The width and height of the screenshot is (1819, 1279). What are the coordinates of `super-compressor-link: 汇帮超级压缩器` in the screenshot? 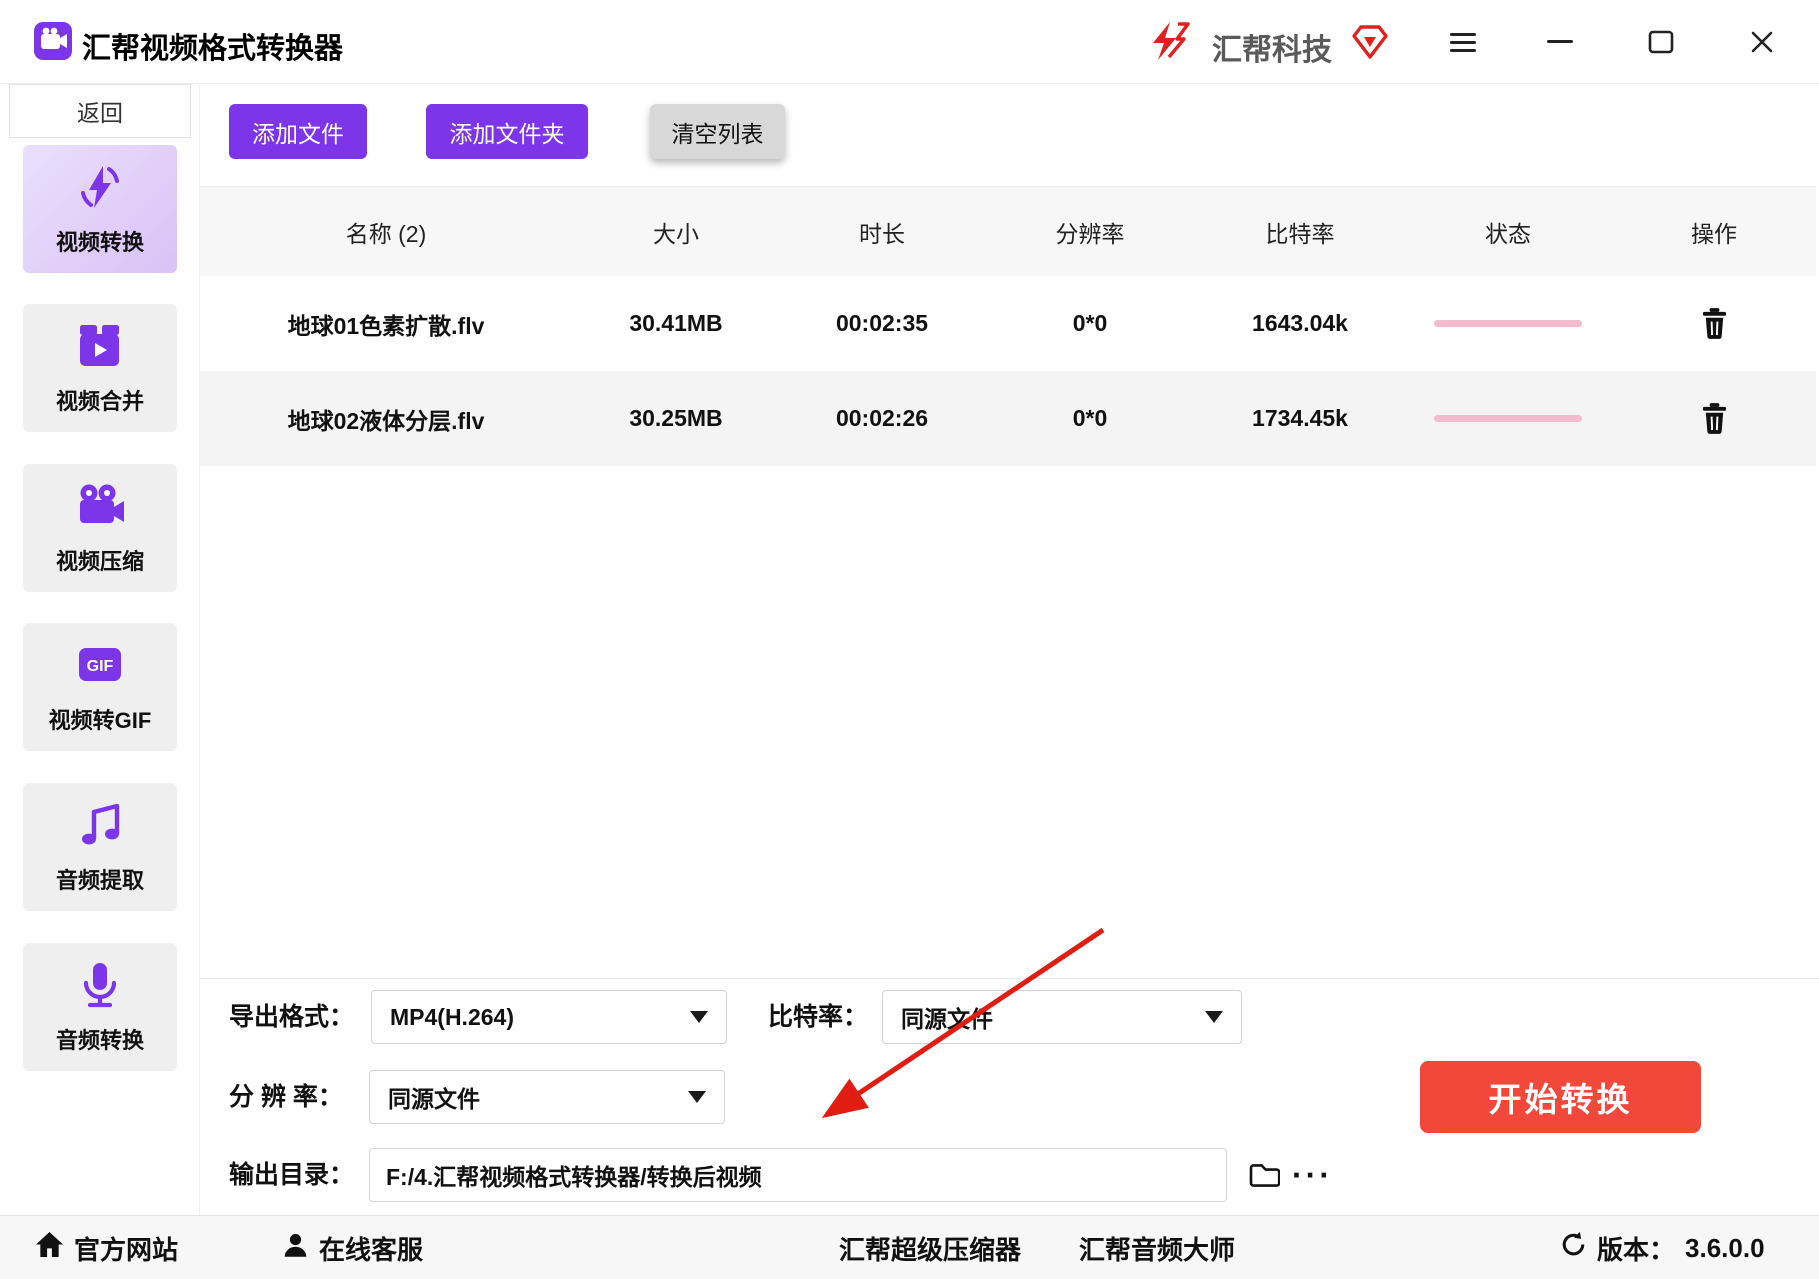 It's located at (930, 1247).